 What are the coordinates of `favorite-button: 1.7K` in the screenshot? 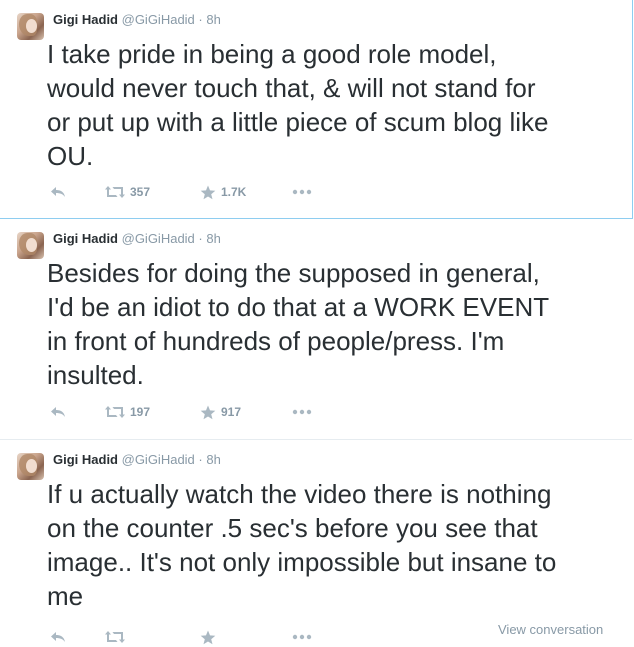 It's located at (223, 192).